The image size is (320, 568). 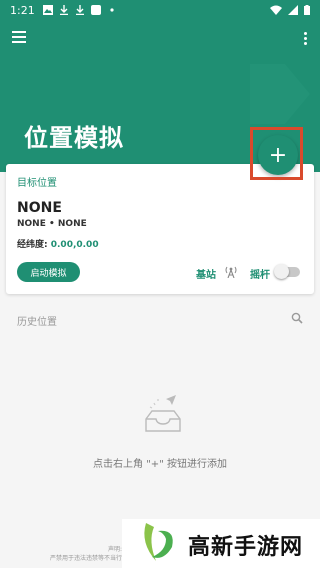 I want to click on joystick-toggle, so click(x=287, y=271).